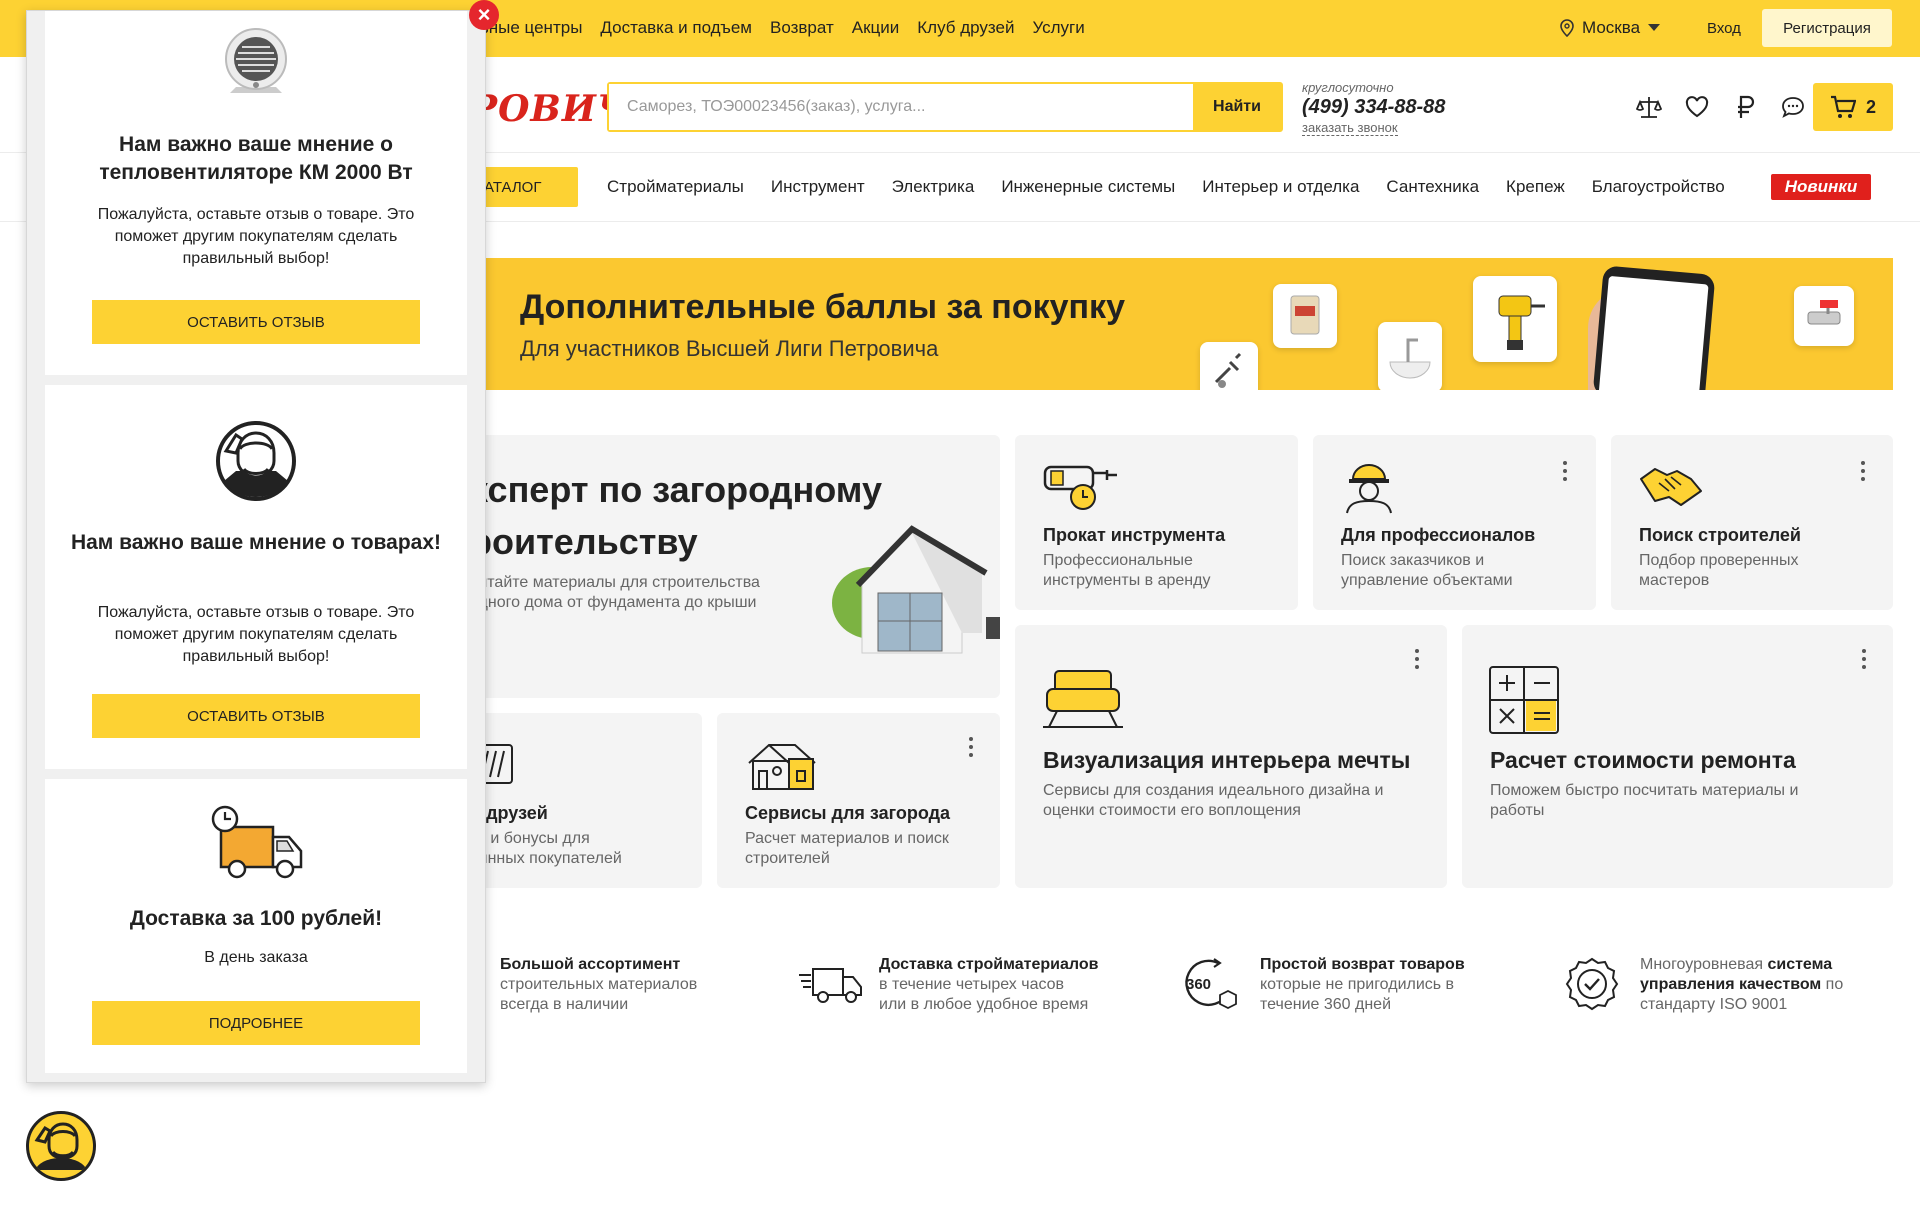 The image size is (1920, 1205). What do you see at coordinates (1697, 107) in the screenshot?
I see `heart-icon` at bounding box center [1697, 107].